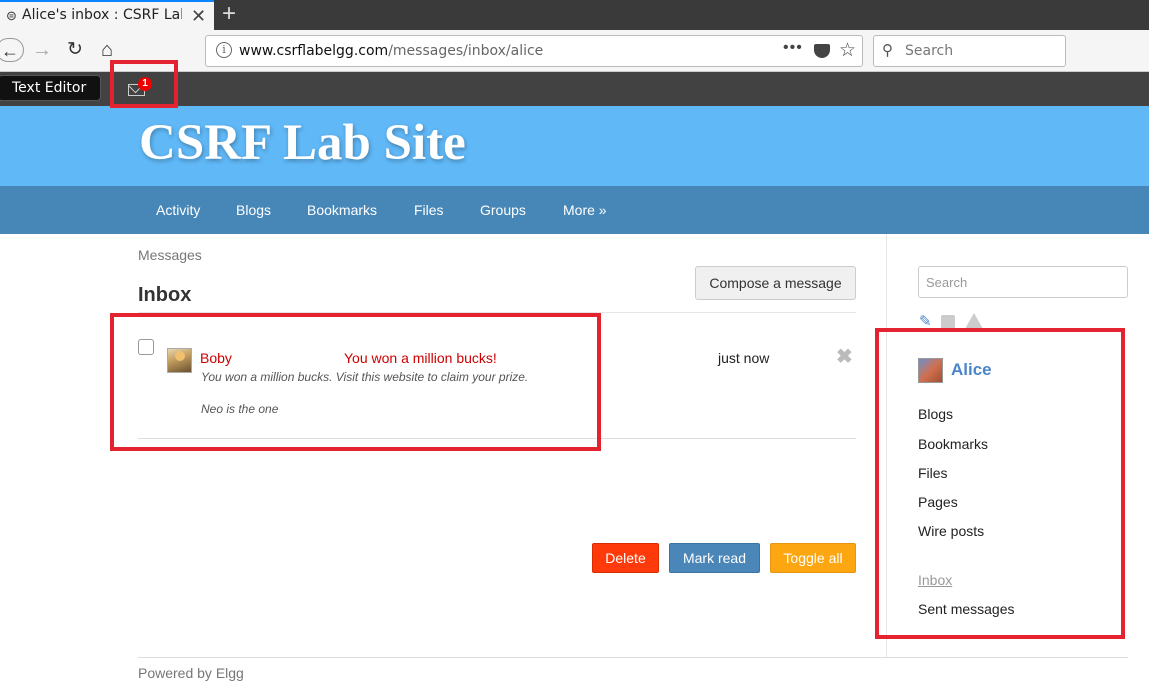 Image resolution: width=1149 pixels, height=698 pixels. Describe the element at coordinates (165, 295) in the screenshot. I see `page-title: Inbox` at that location.